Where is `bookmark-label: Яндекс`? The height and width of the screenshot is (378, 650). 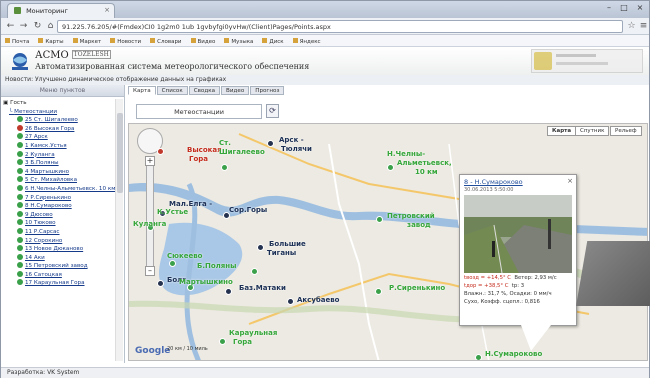
bookmark-label: Яндекс is located at coordinates (310, 42).